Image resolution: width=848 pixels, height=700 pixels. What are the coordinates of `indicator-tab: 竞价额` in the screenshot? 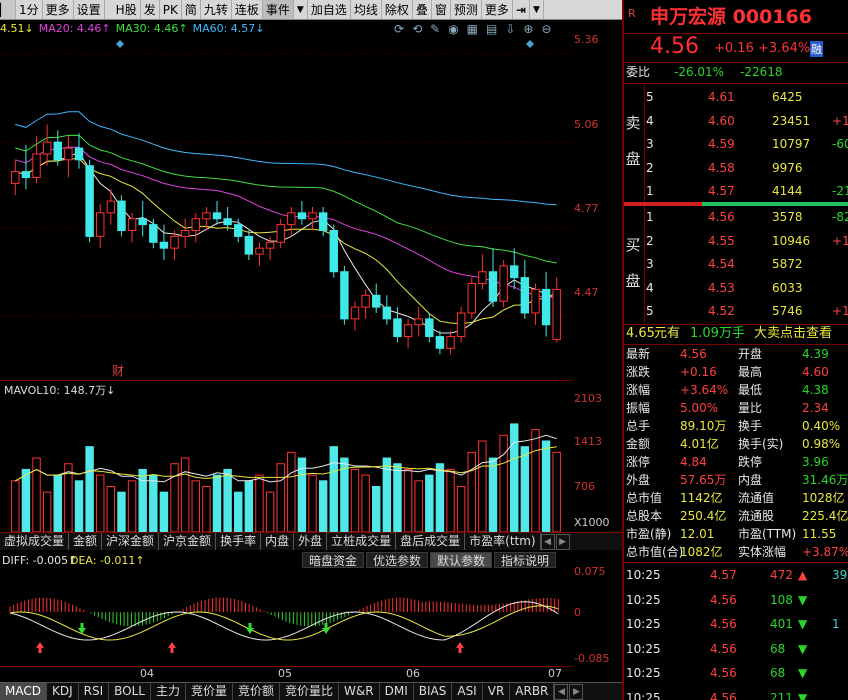 It's located at (257, 691).